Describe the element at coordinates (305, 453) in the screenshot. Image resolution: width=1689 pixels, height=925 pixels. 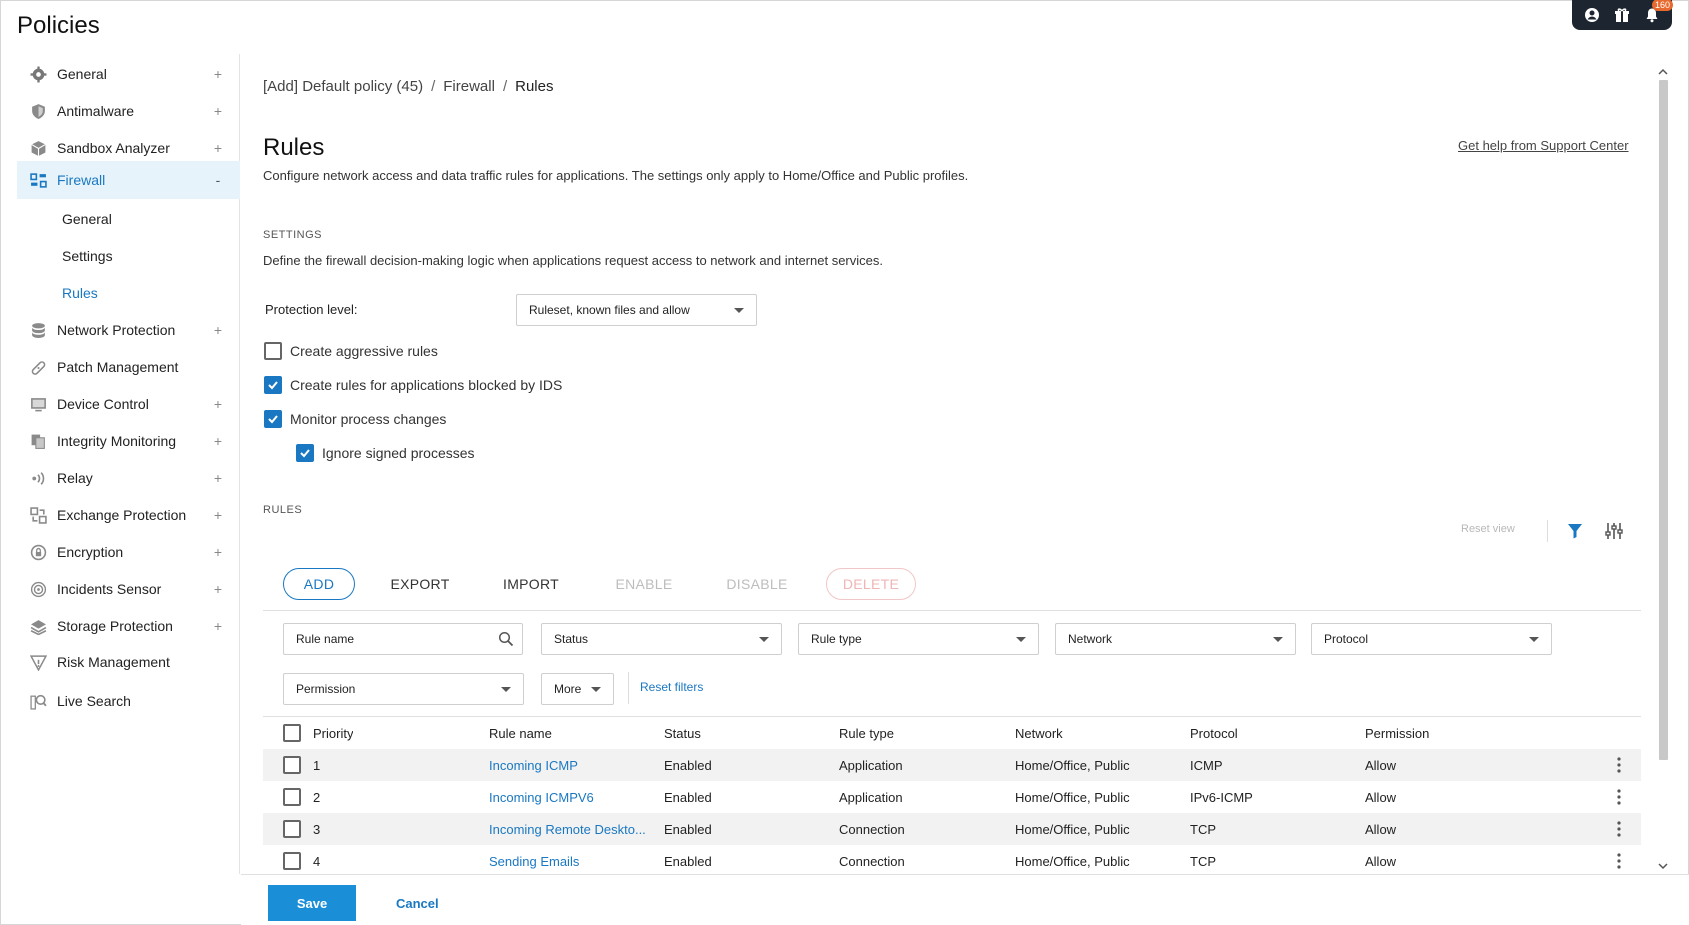
I see `ignore-signed-checkbox` at that location.